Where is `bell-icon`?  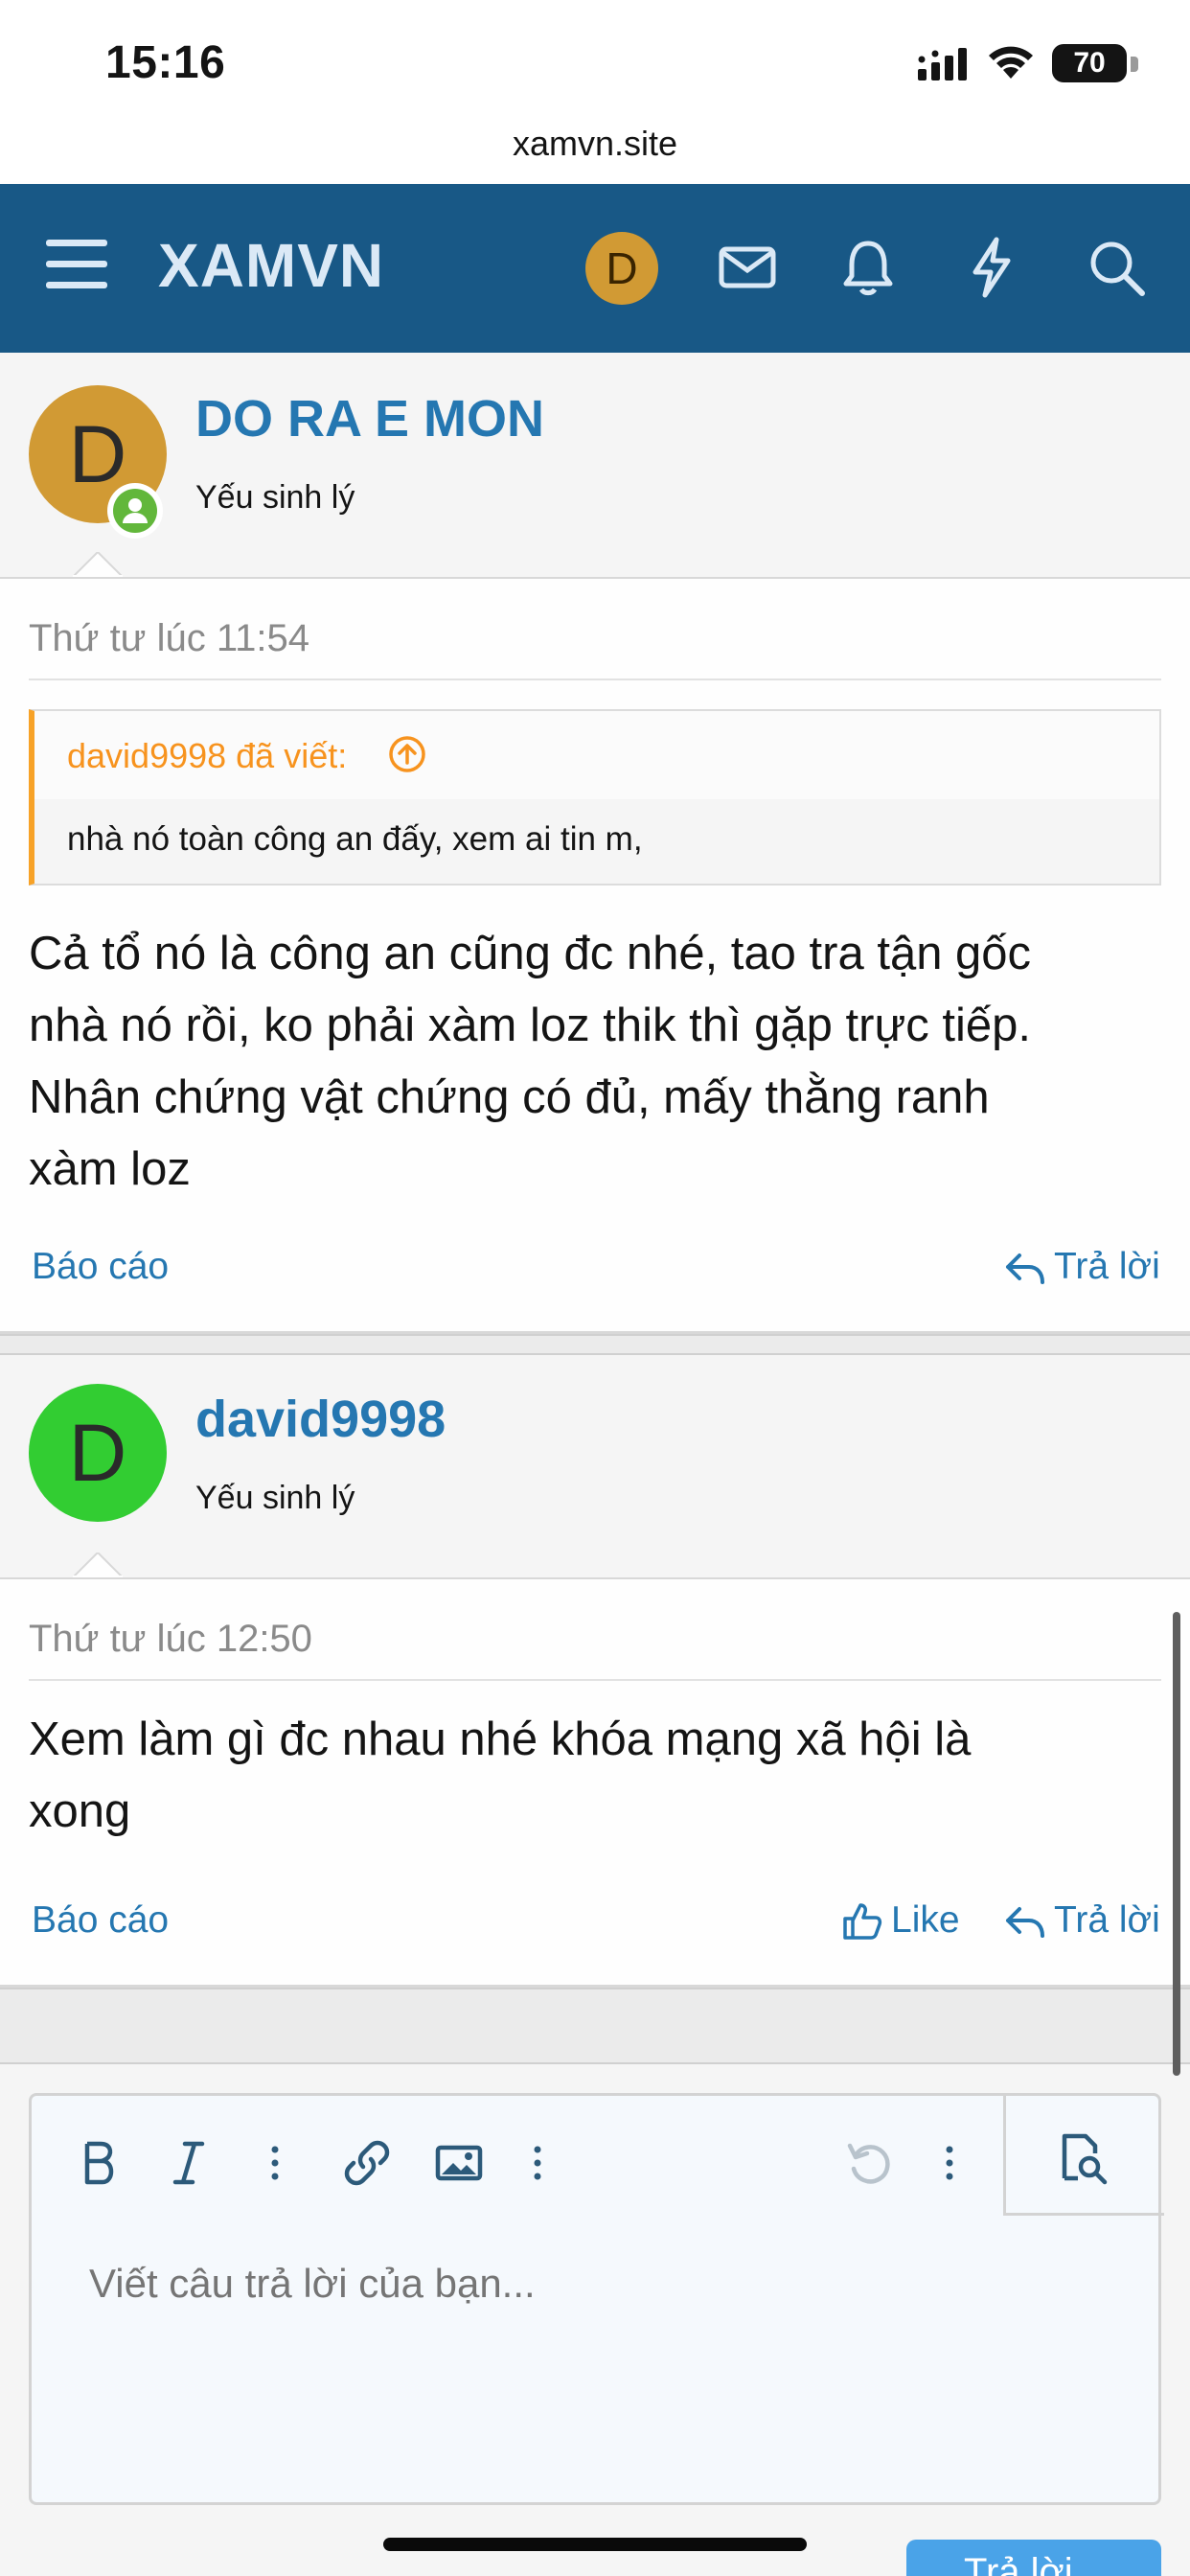 bell-icon is located at coordinates (869, 267).